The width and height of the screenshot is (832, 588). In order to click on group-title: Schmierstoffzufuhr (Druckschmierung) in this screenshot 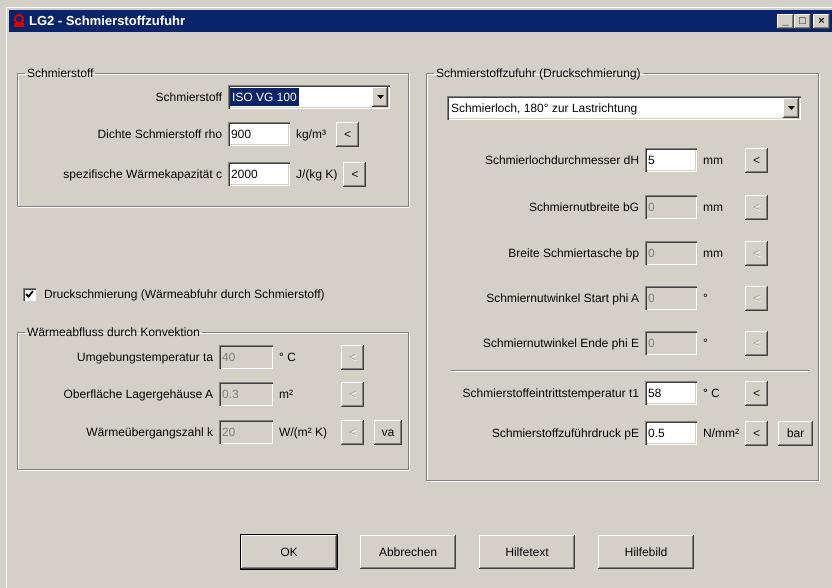, I will do `click(538, 73)`.